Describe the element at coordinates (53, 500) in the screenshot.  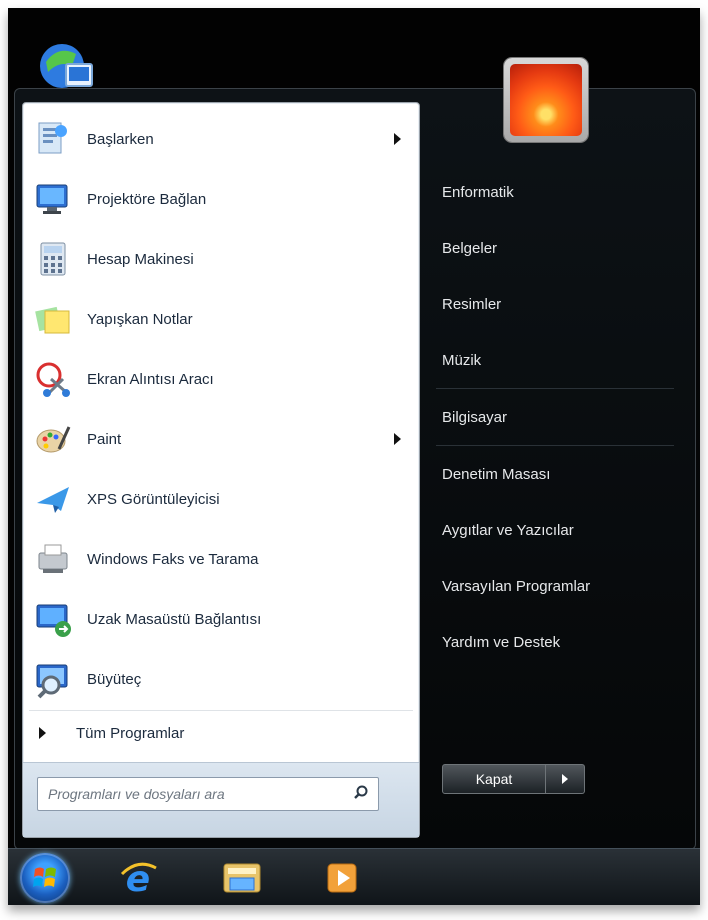
I see `xps-viewer-icon` at that location.